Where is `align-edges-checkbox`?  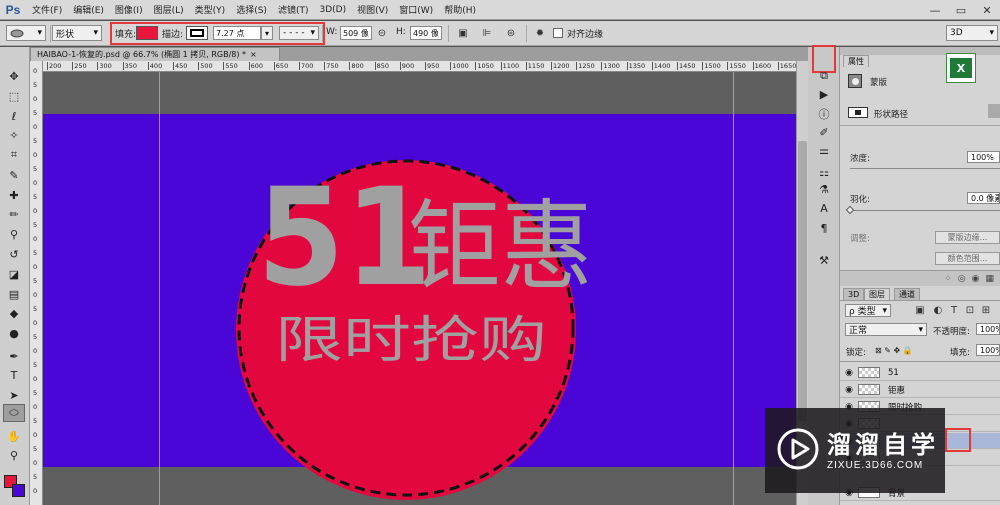 align-edges-checkbox is located at coordinates (558, 33).